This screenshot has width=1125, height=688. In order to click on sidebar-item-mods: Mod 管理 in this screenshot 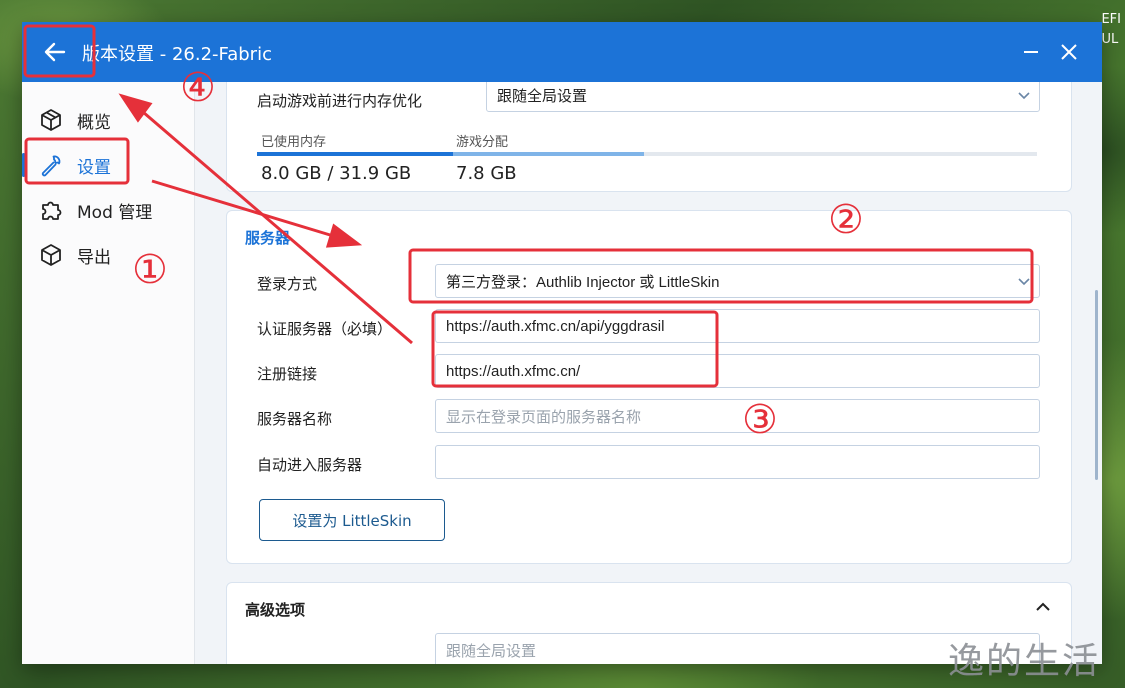, I will do `click(108, 210)`.